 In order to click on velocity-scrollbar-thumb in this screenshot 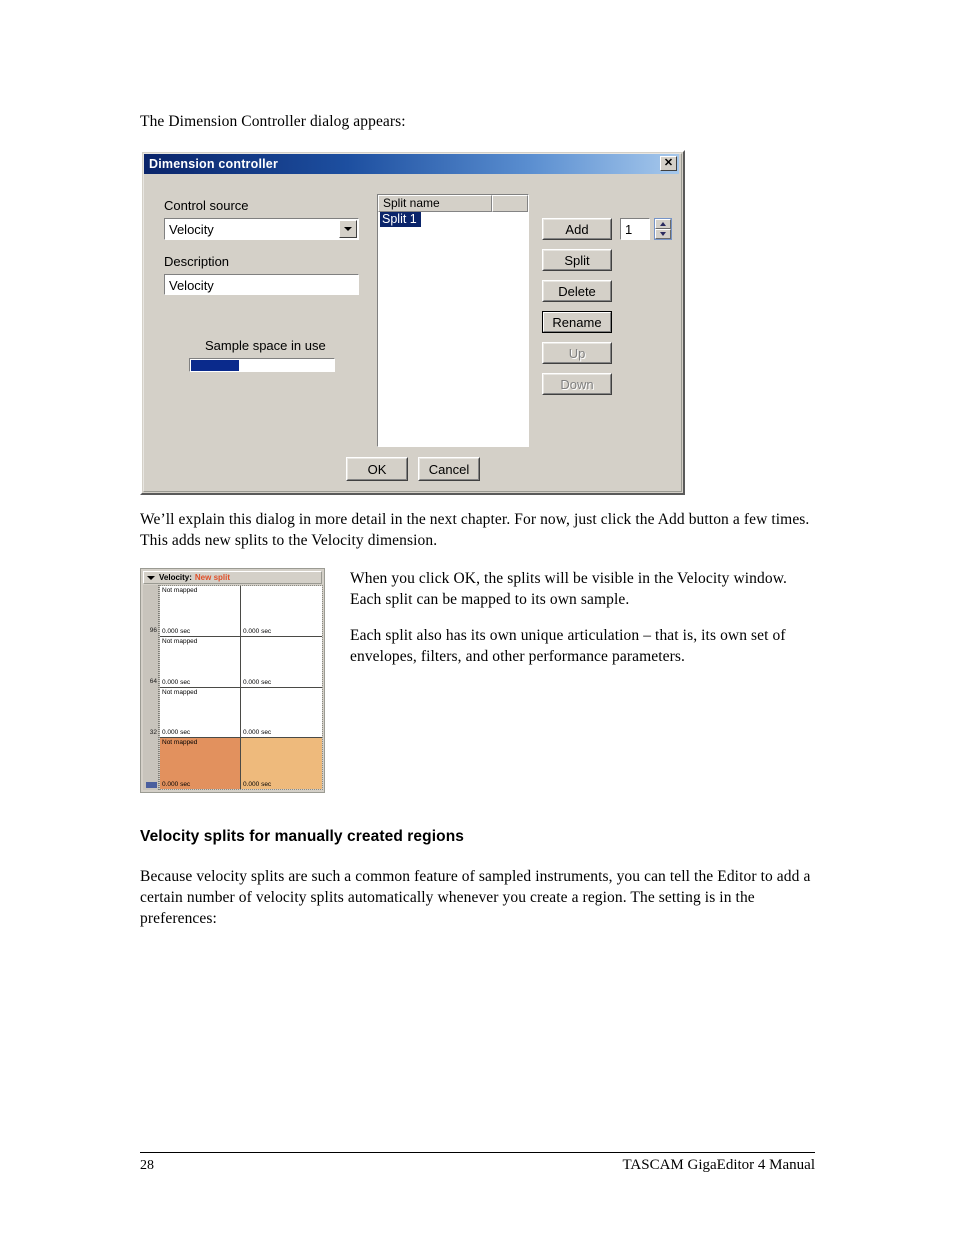, I will do `click(151, 785)`.